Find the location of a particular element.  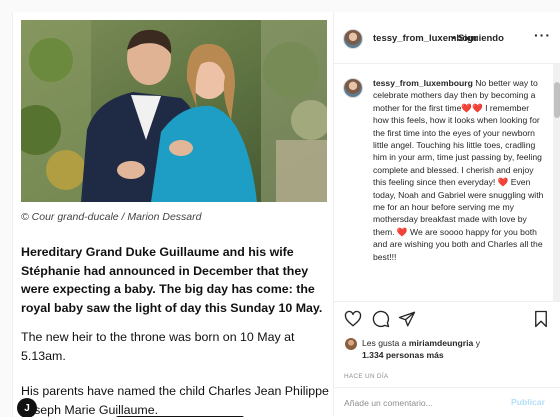

heart-emoji-icon: ❤️❤️ is located at coordinates (472, 107).